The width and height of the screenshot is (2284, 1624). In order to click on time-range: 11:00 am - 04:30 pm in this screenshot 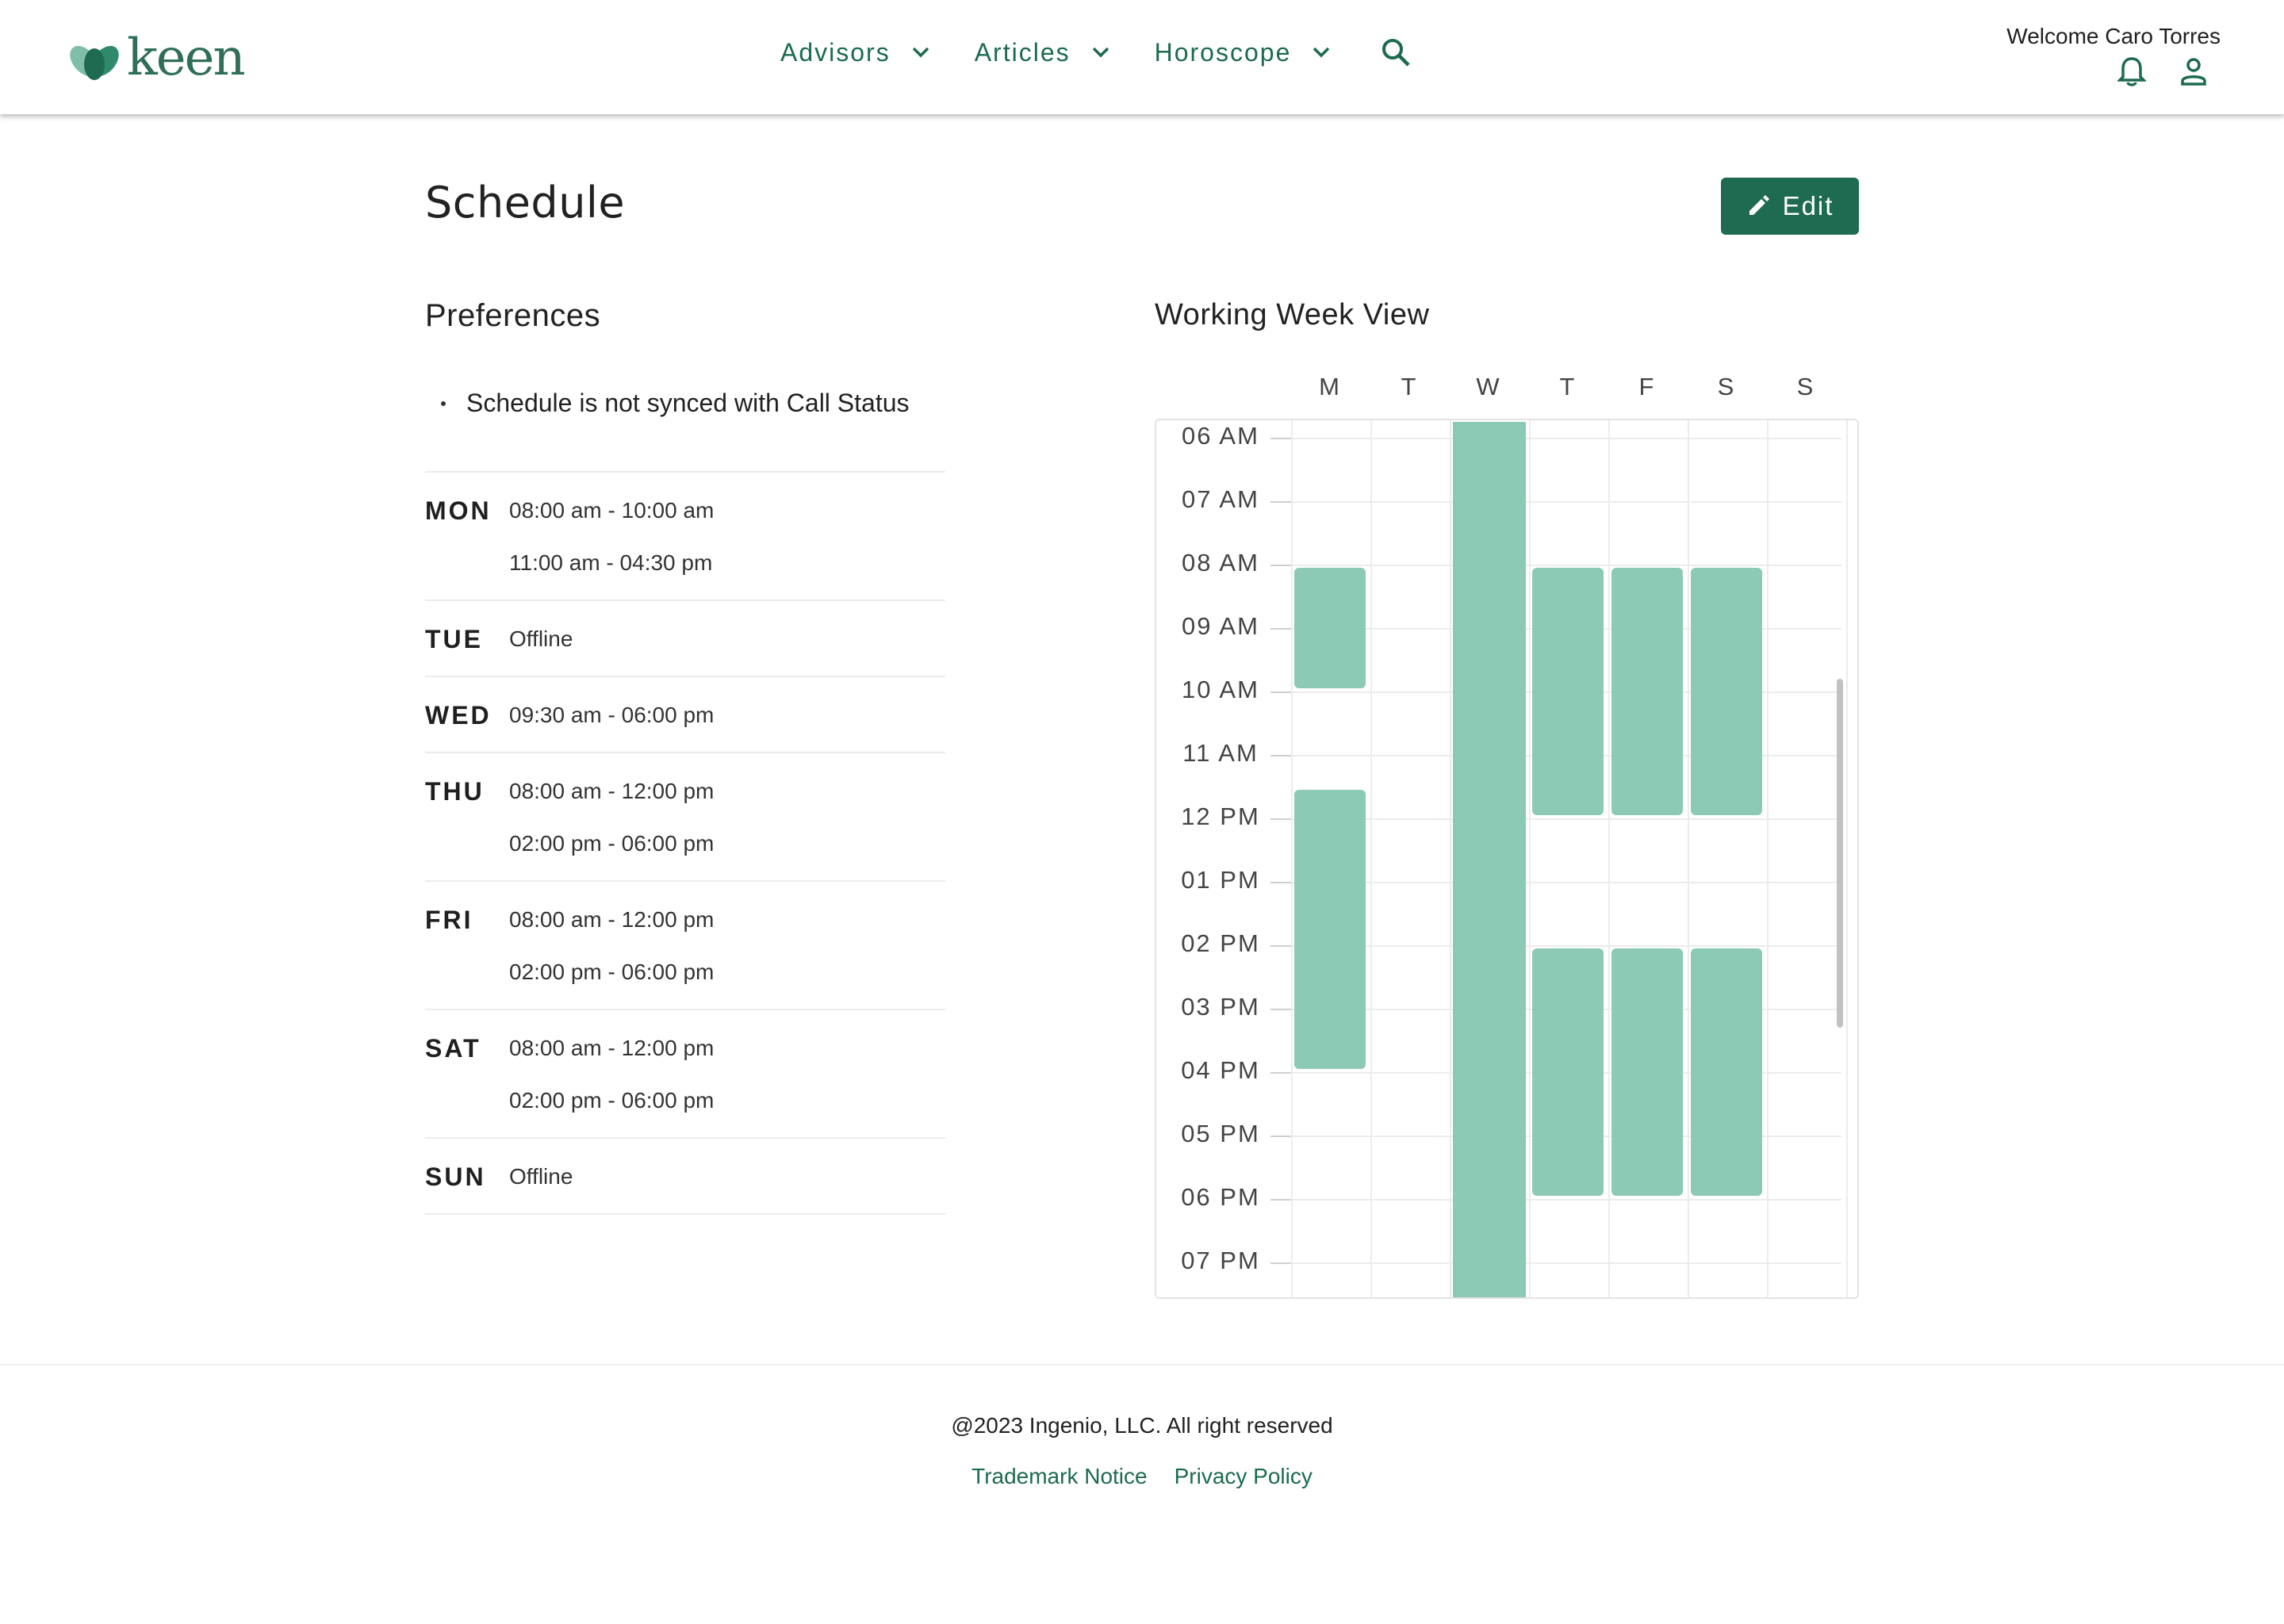, I will do `click(611, 562)`.